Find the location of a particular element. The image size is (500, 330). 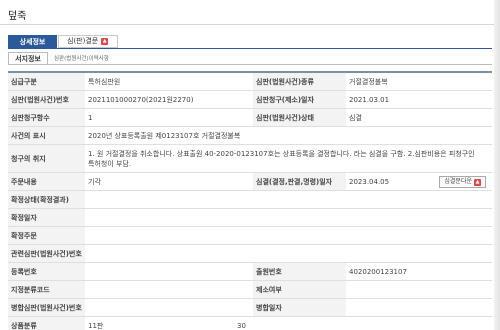

label-trial-kind: 심판(법원사건)종류 is located at coordinates (299, 81).